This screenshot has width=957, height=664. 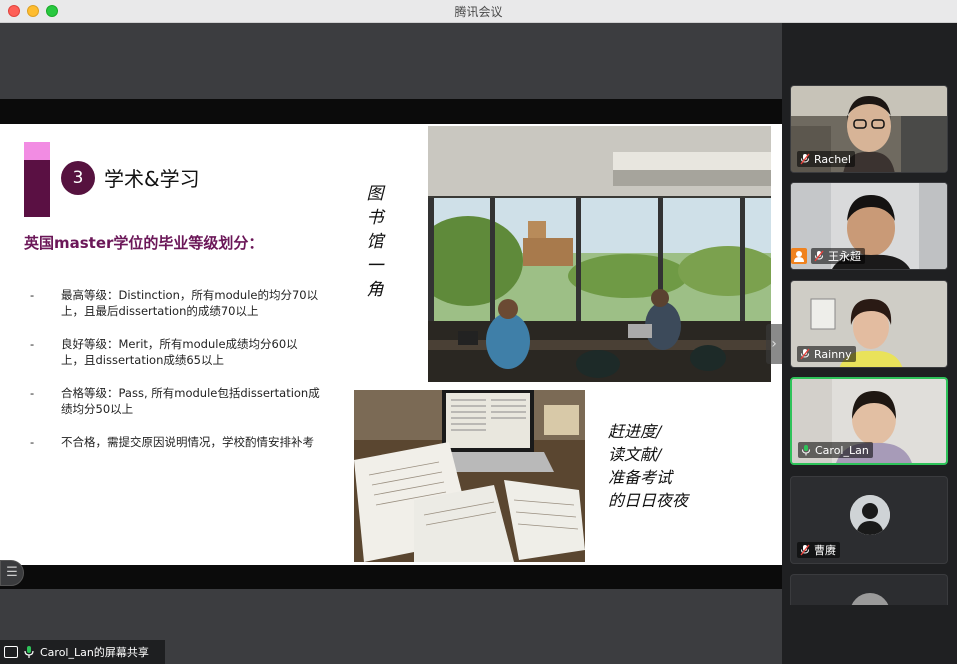 I want to click on chevron-right-icon: ›, so click(x=774, y=344).